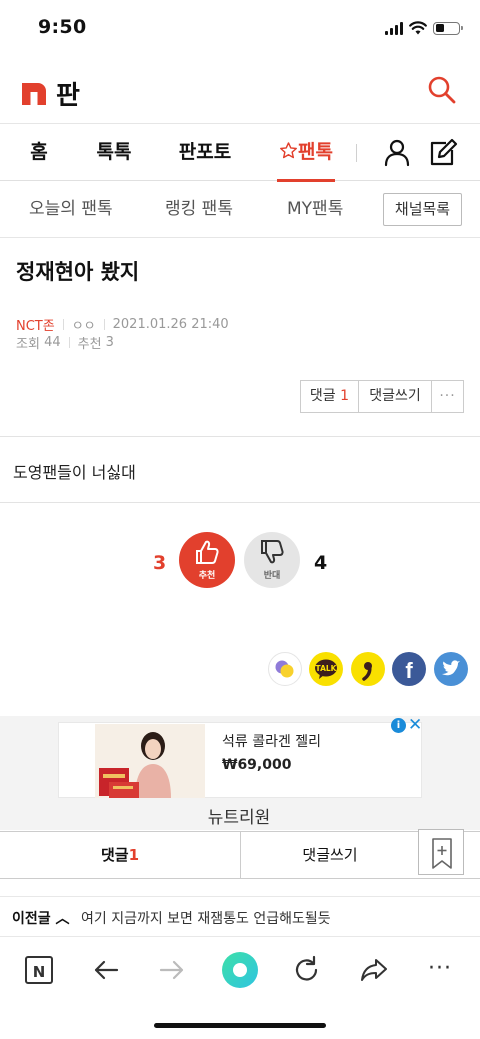 This screenshot has width=480, height=1039. I want to click on forward-icon, so click(172, 970).